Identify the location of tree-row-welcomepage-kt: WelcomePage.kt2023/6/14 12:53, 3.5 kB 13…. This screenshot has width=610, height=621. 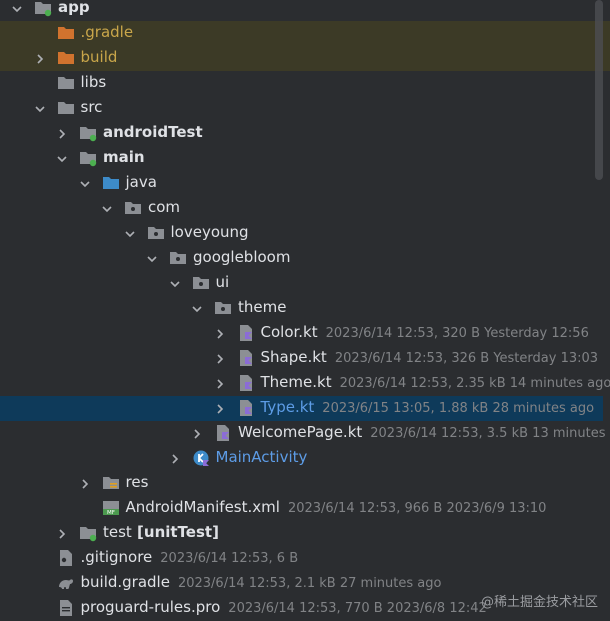
(305, 433).